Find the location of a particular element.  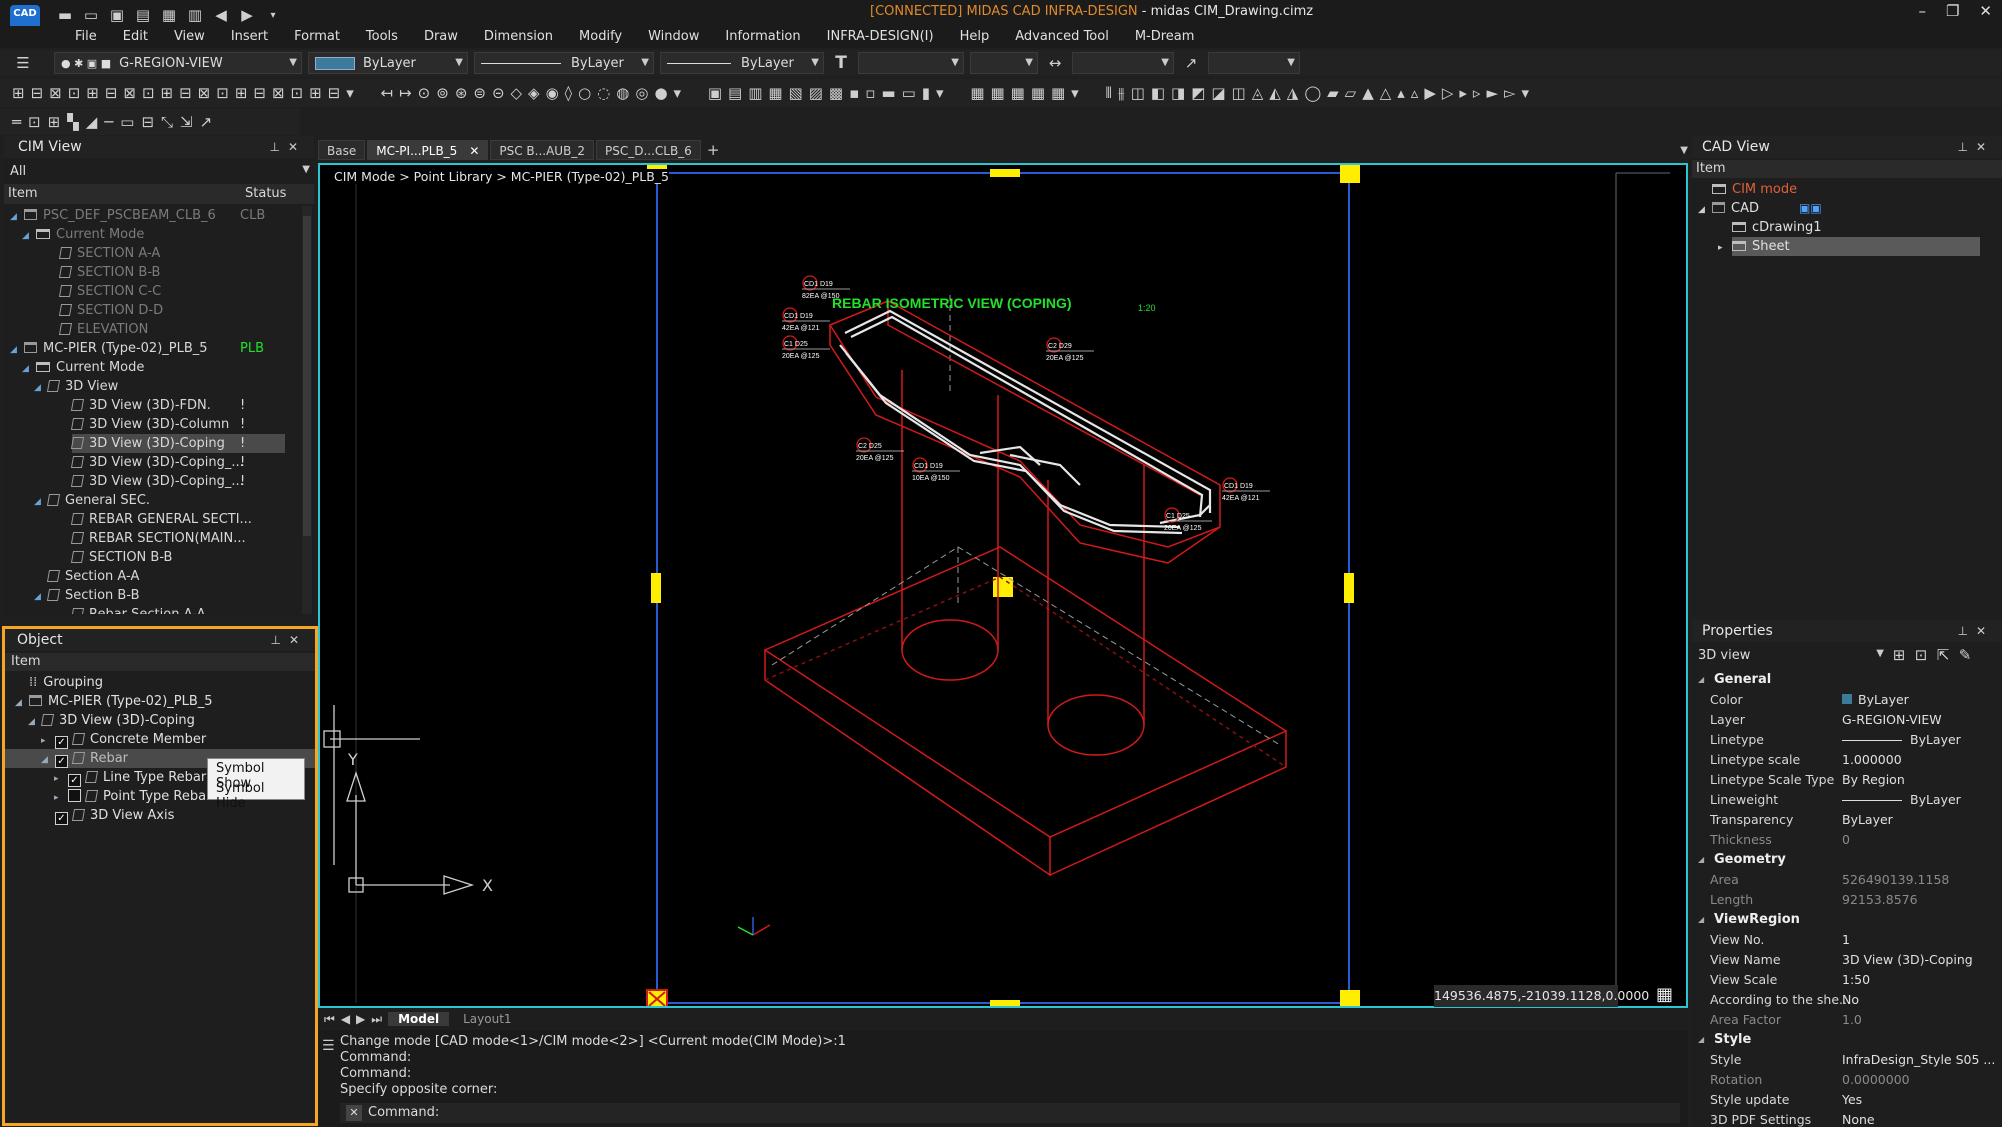

cim-tree-item: ◢ MC-PIER (Type-02)_PLB_5 PLB is located at coordinates (152, 348).